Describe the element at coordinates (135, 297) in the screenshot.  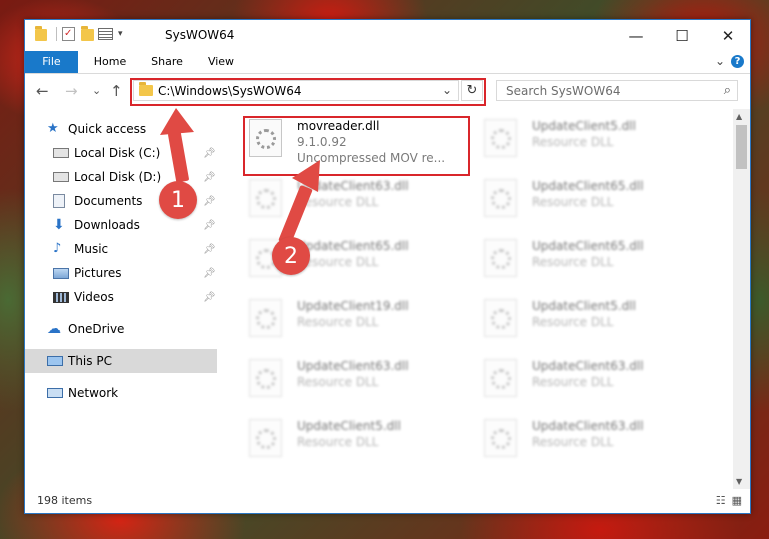
I see `sidebar-item-videos: Videos 📌︎` at that location.